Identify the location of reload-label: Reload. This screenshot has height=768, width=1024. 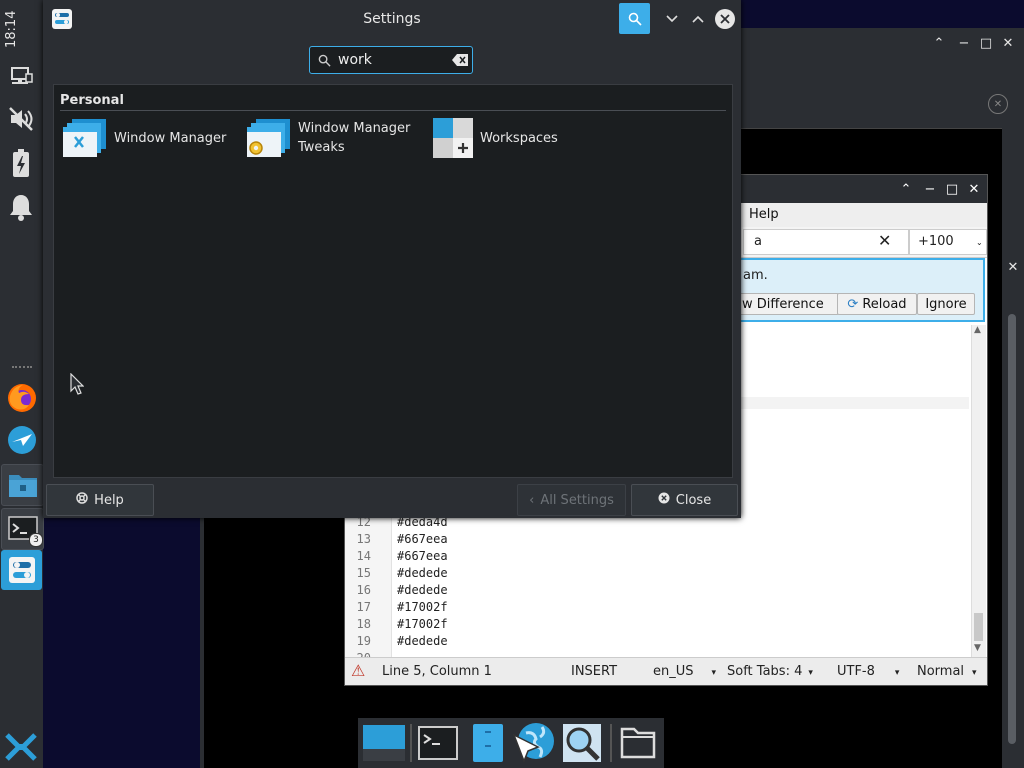
(884, 304).